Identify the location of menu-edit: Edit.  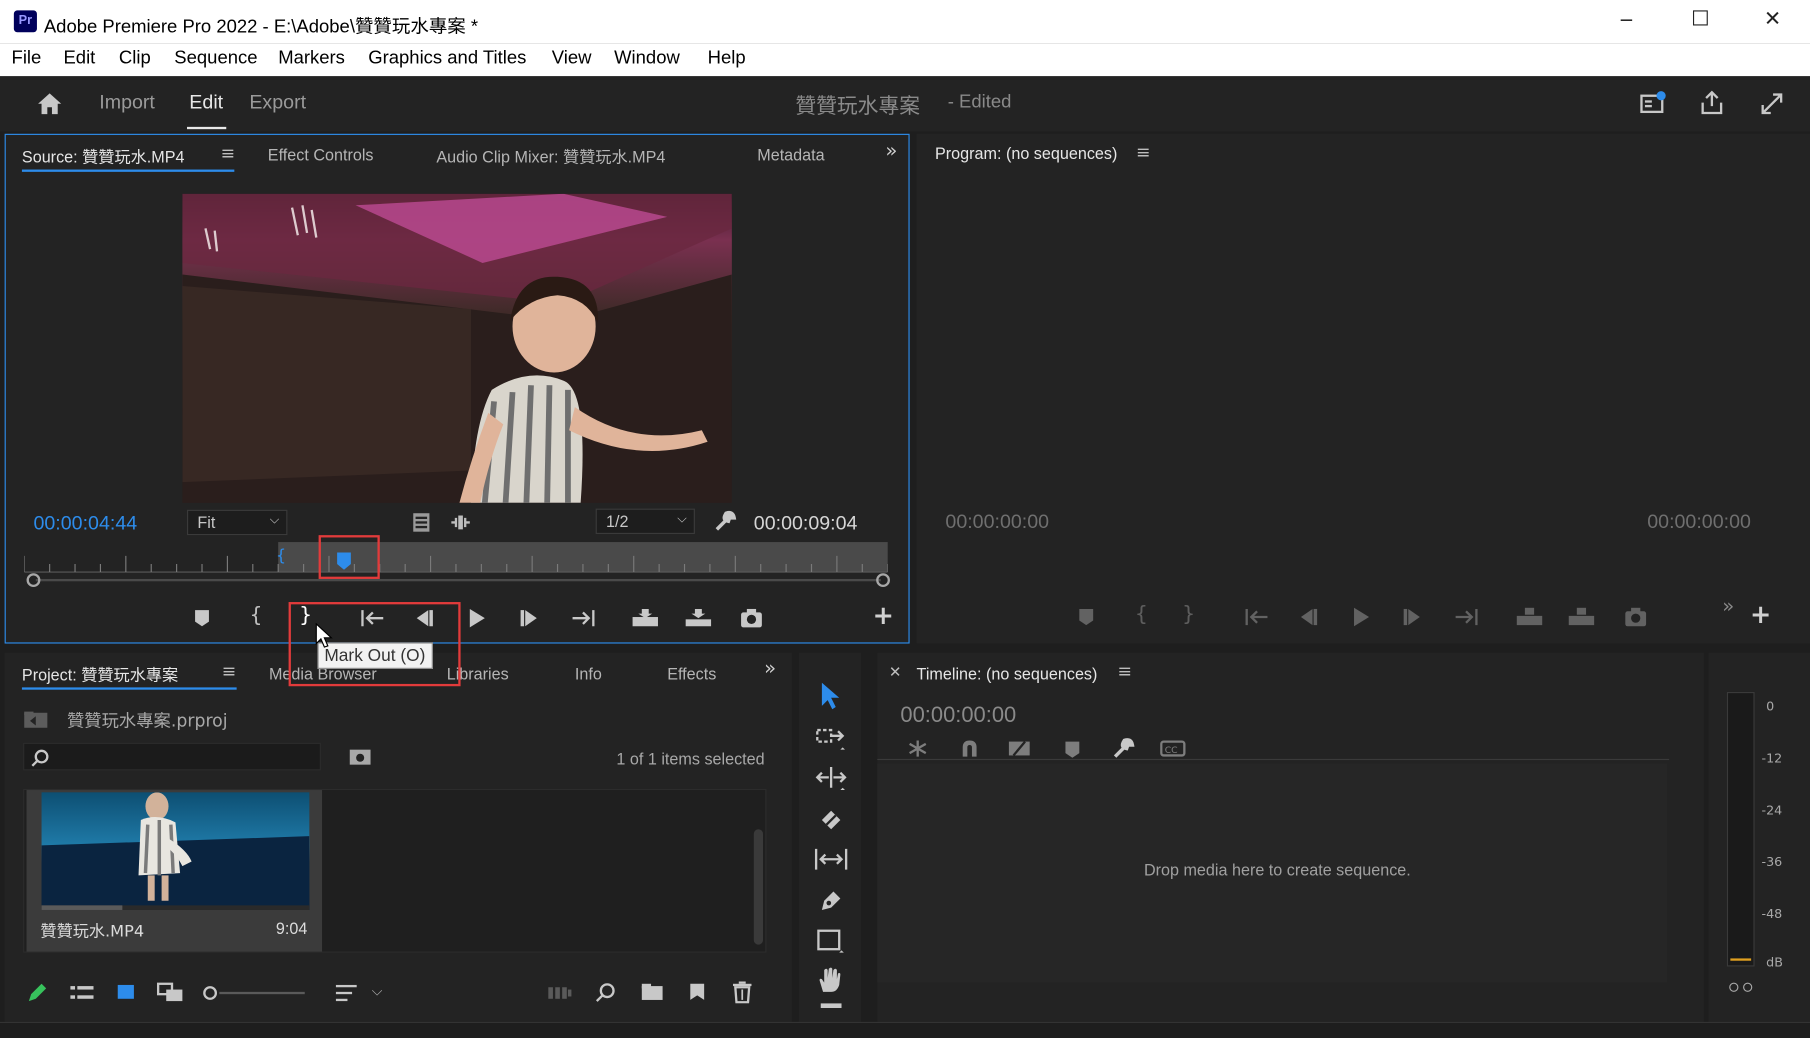
(79, 58).